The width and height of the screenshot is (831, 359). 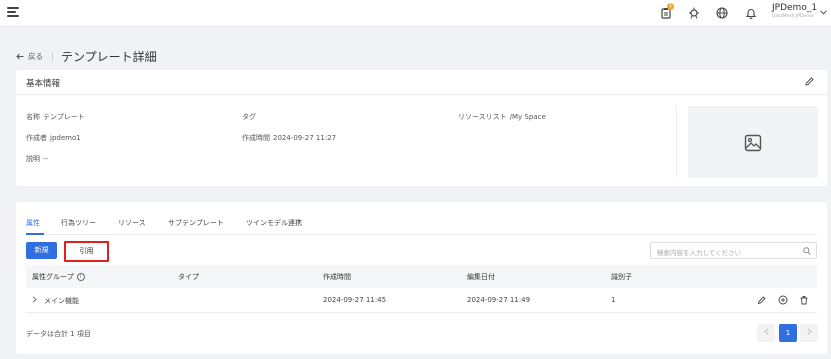 What do you see at coordinates (751, 13) in the screenshot?
I see `bell-icon` at bounding box center [751, 13].